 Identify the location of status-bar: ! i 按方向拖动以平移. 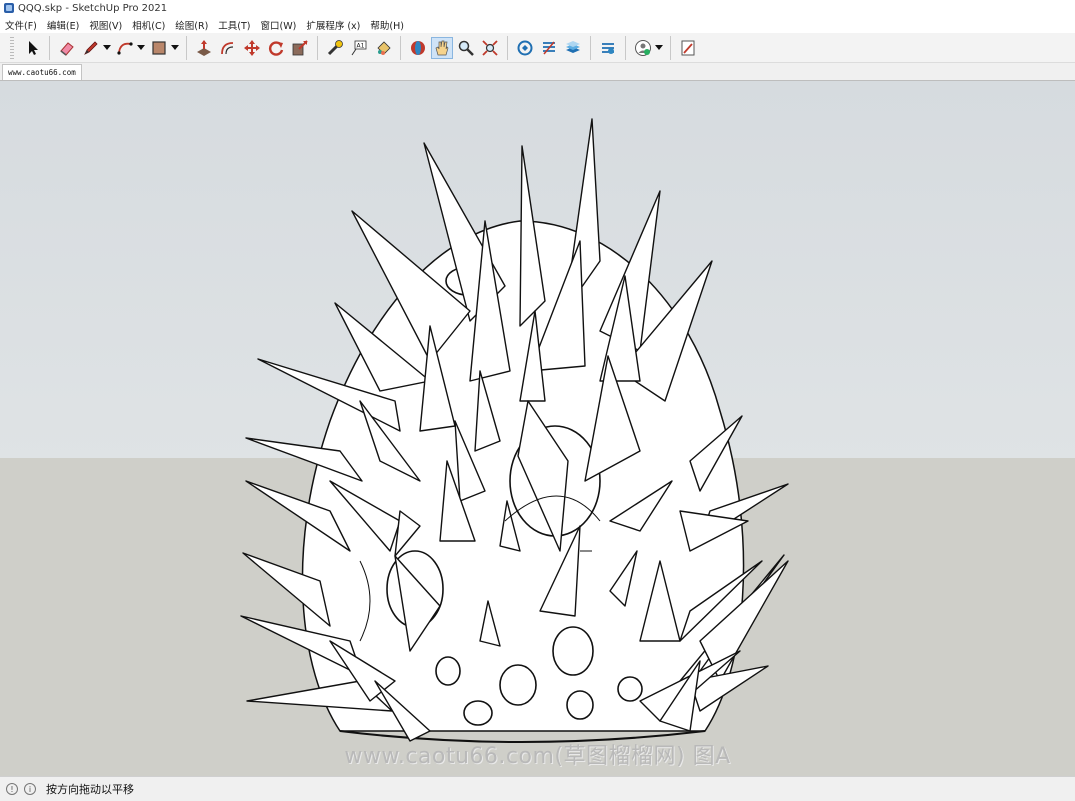
(537, 788).